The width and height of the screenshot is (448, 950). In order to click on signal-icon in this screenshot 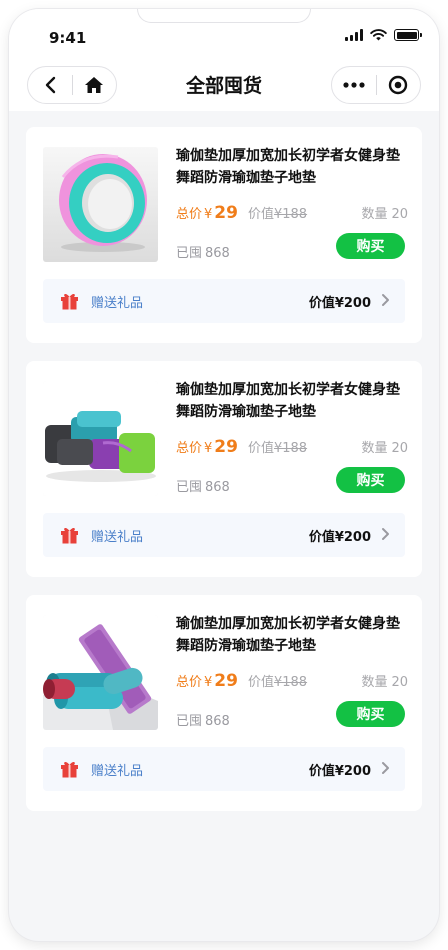, I will do `click(354, 35)`.